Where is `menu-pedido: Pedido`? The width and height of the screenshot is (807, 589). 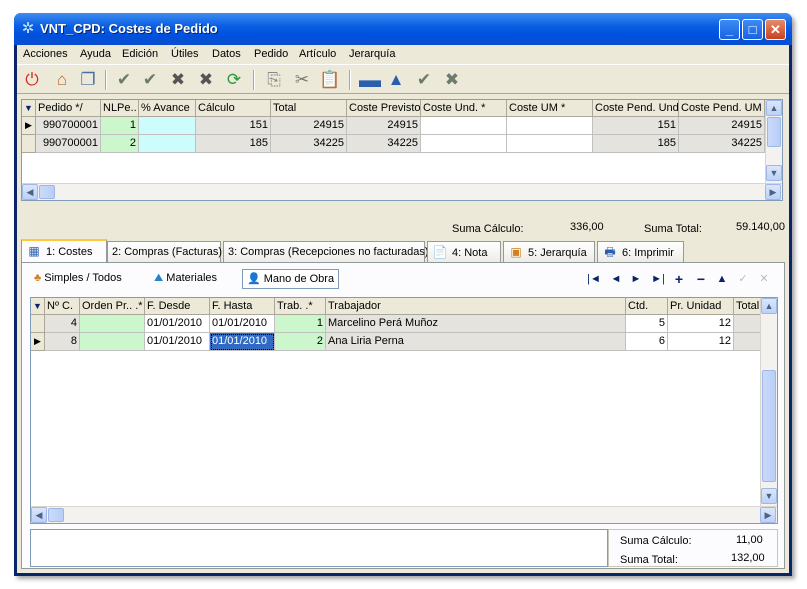 menu-pedido: Pedido is located at coordinates (271, 54).